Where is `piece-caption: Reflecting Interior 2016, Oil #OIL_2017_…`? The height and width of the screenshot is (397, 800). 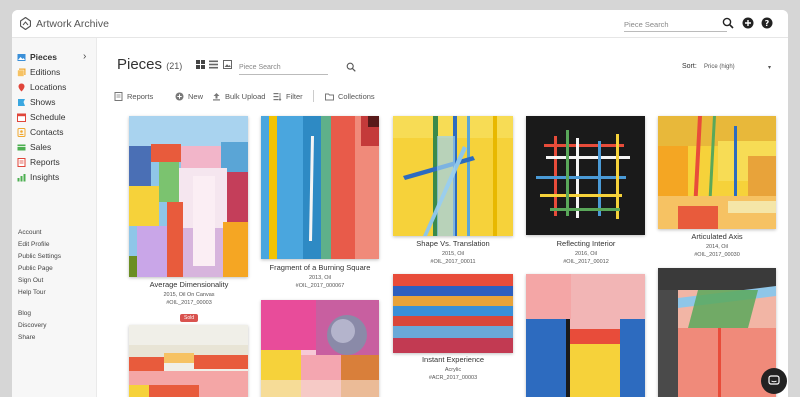 piece-caption: Reflecting Interior 2016, Oil #OIL_2017_… is located at coordinates (586, 252).